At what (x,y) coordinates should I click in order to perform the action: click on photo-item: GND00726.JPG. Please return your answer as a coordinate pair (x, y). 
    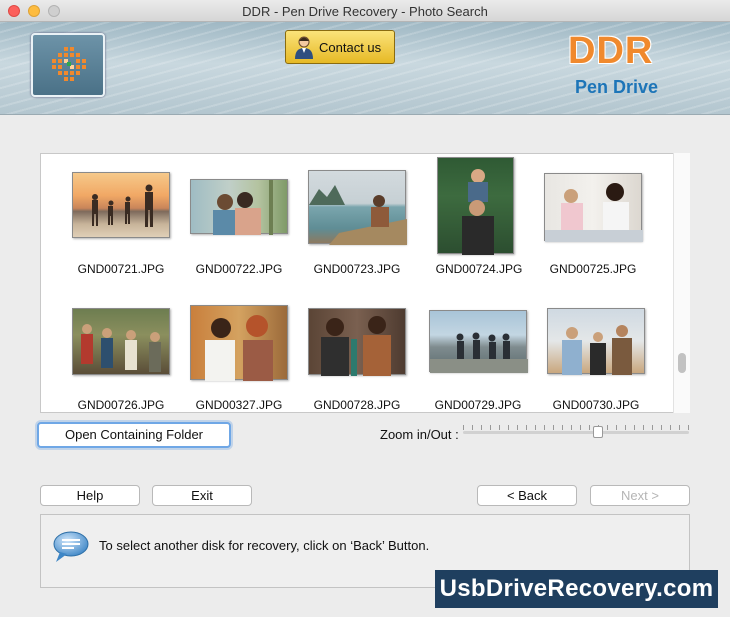
    Looking at the image, I should click on (131, 360).